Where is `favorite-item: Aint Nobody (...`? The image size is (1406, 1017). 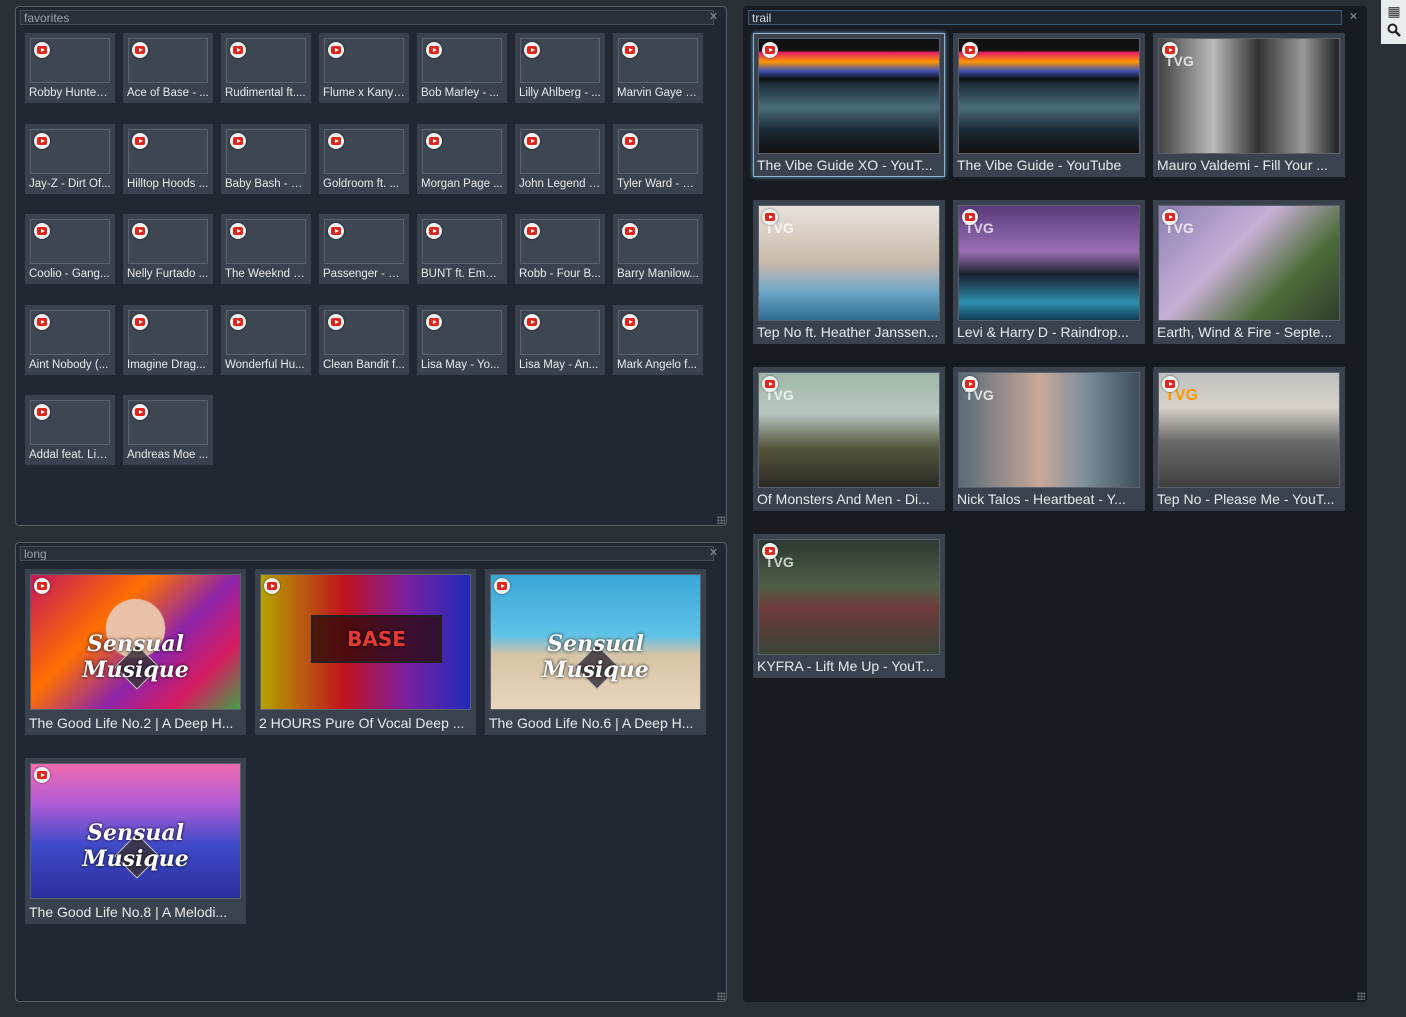
favorite-item: Aint Nobody (... is located at coordinates (70, 339).